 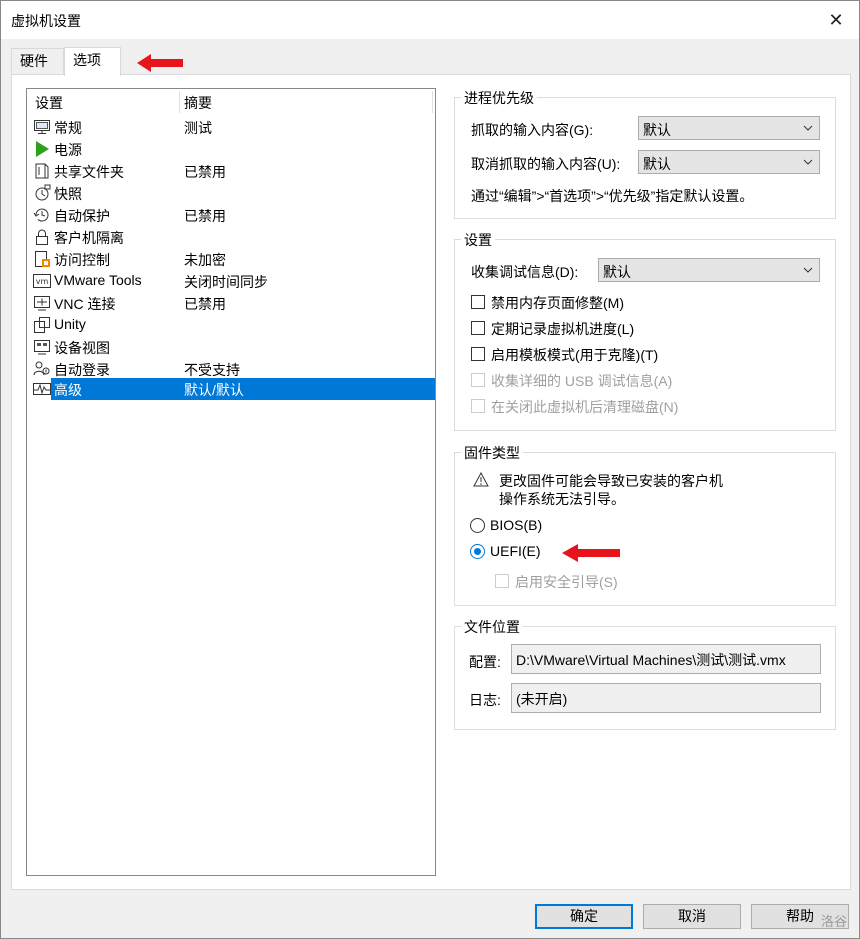 What do you see at coordinates (231, 149) in the screenshot?
I see `list-item-power: 电源` at bounding box center [231, 149].